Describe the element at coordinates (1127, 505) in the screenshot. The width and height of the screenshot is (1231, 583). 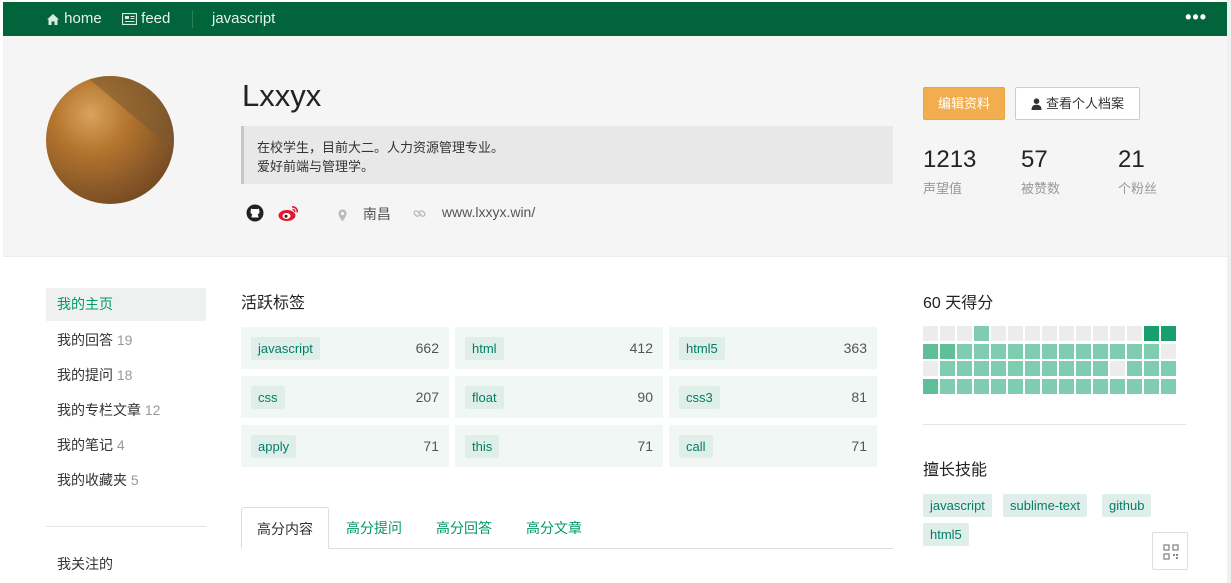
I see `skill-tag: github` at that location.